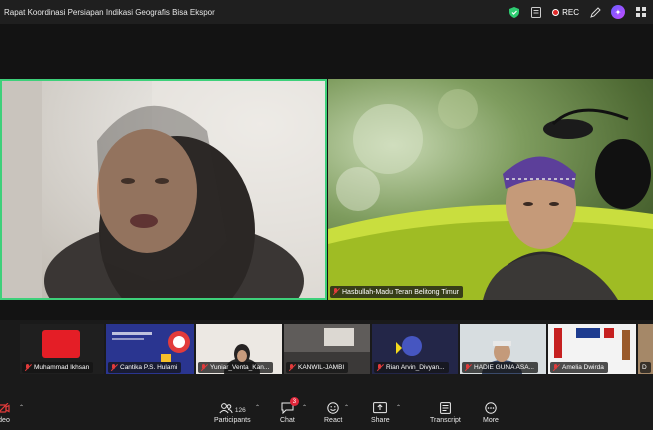  I want to click on share-options-chevron-icon: ⌃, so click(398, 407).